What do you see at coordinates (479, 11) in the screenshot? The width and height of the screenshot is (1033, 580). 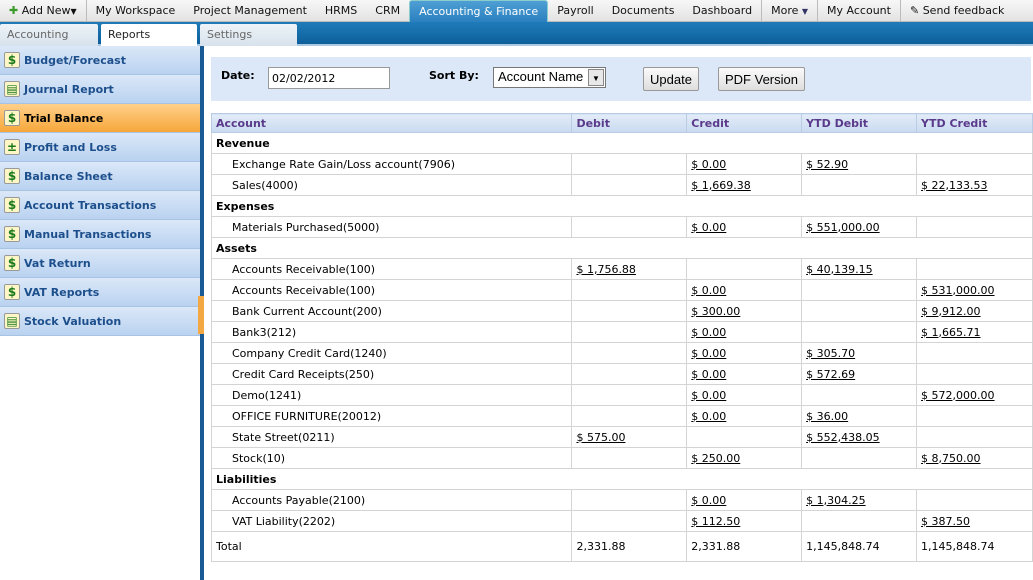 I see `nav-accounting-finance: Accounting & Finance` at bounding box center [479, 11].